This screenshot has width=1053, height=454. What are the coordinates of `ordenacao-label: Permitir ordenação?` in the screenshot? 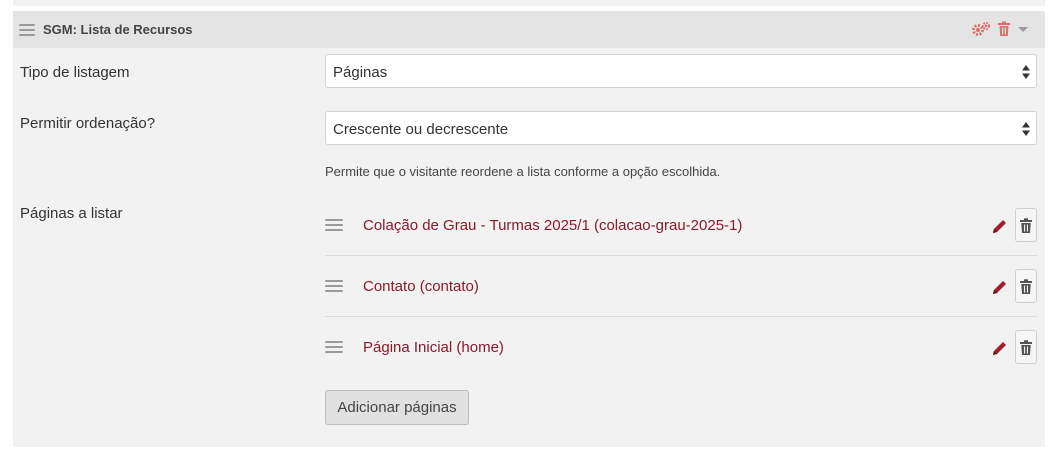 It's located at (88, 123).